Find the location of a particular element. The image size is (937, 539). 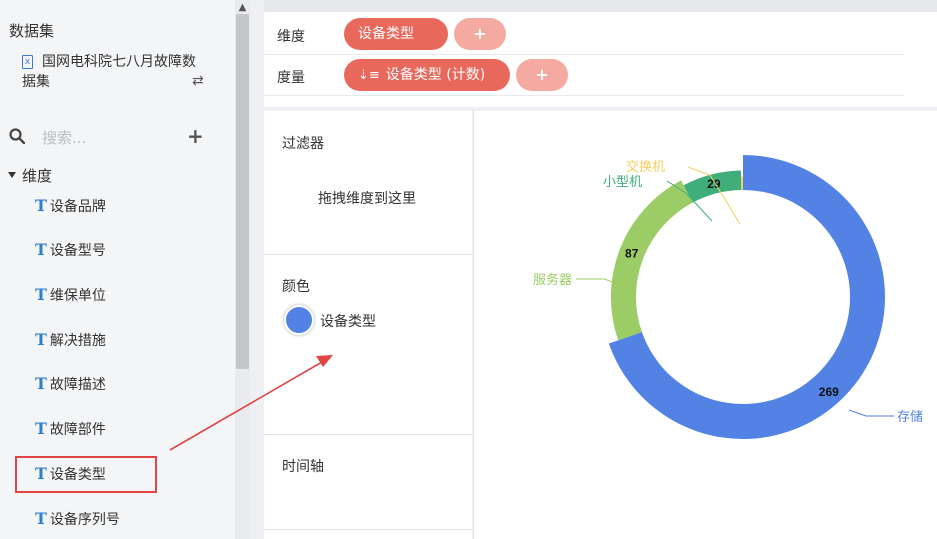

slice-category-label: 小型机 is located at coordinates (622, 182).